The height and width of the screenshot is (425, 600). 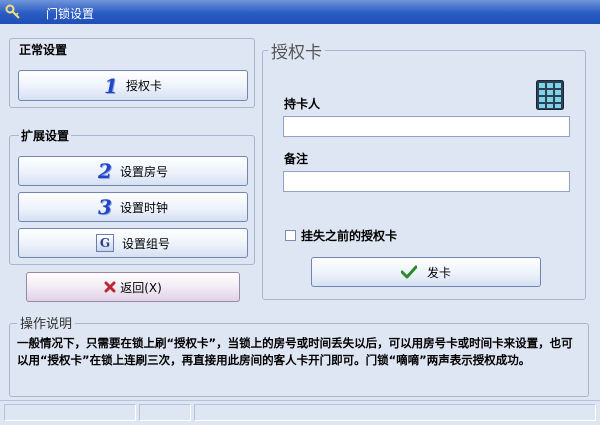 What do you see at coordinates (143, 171) in the screenshot?
I see `set-room-number-label: 设置房号` at bounding box center [143, 171].